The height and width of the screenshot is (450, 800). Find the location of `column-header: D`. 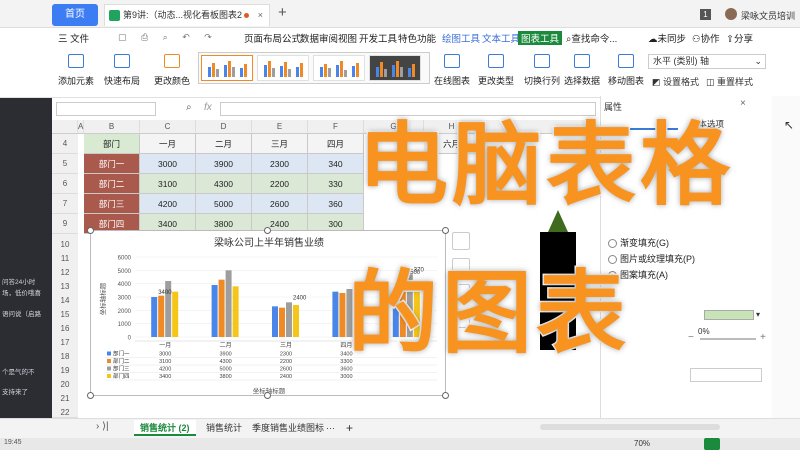

column-header: D is located at coordinates (224, 127).